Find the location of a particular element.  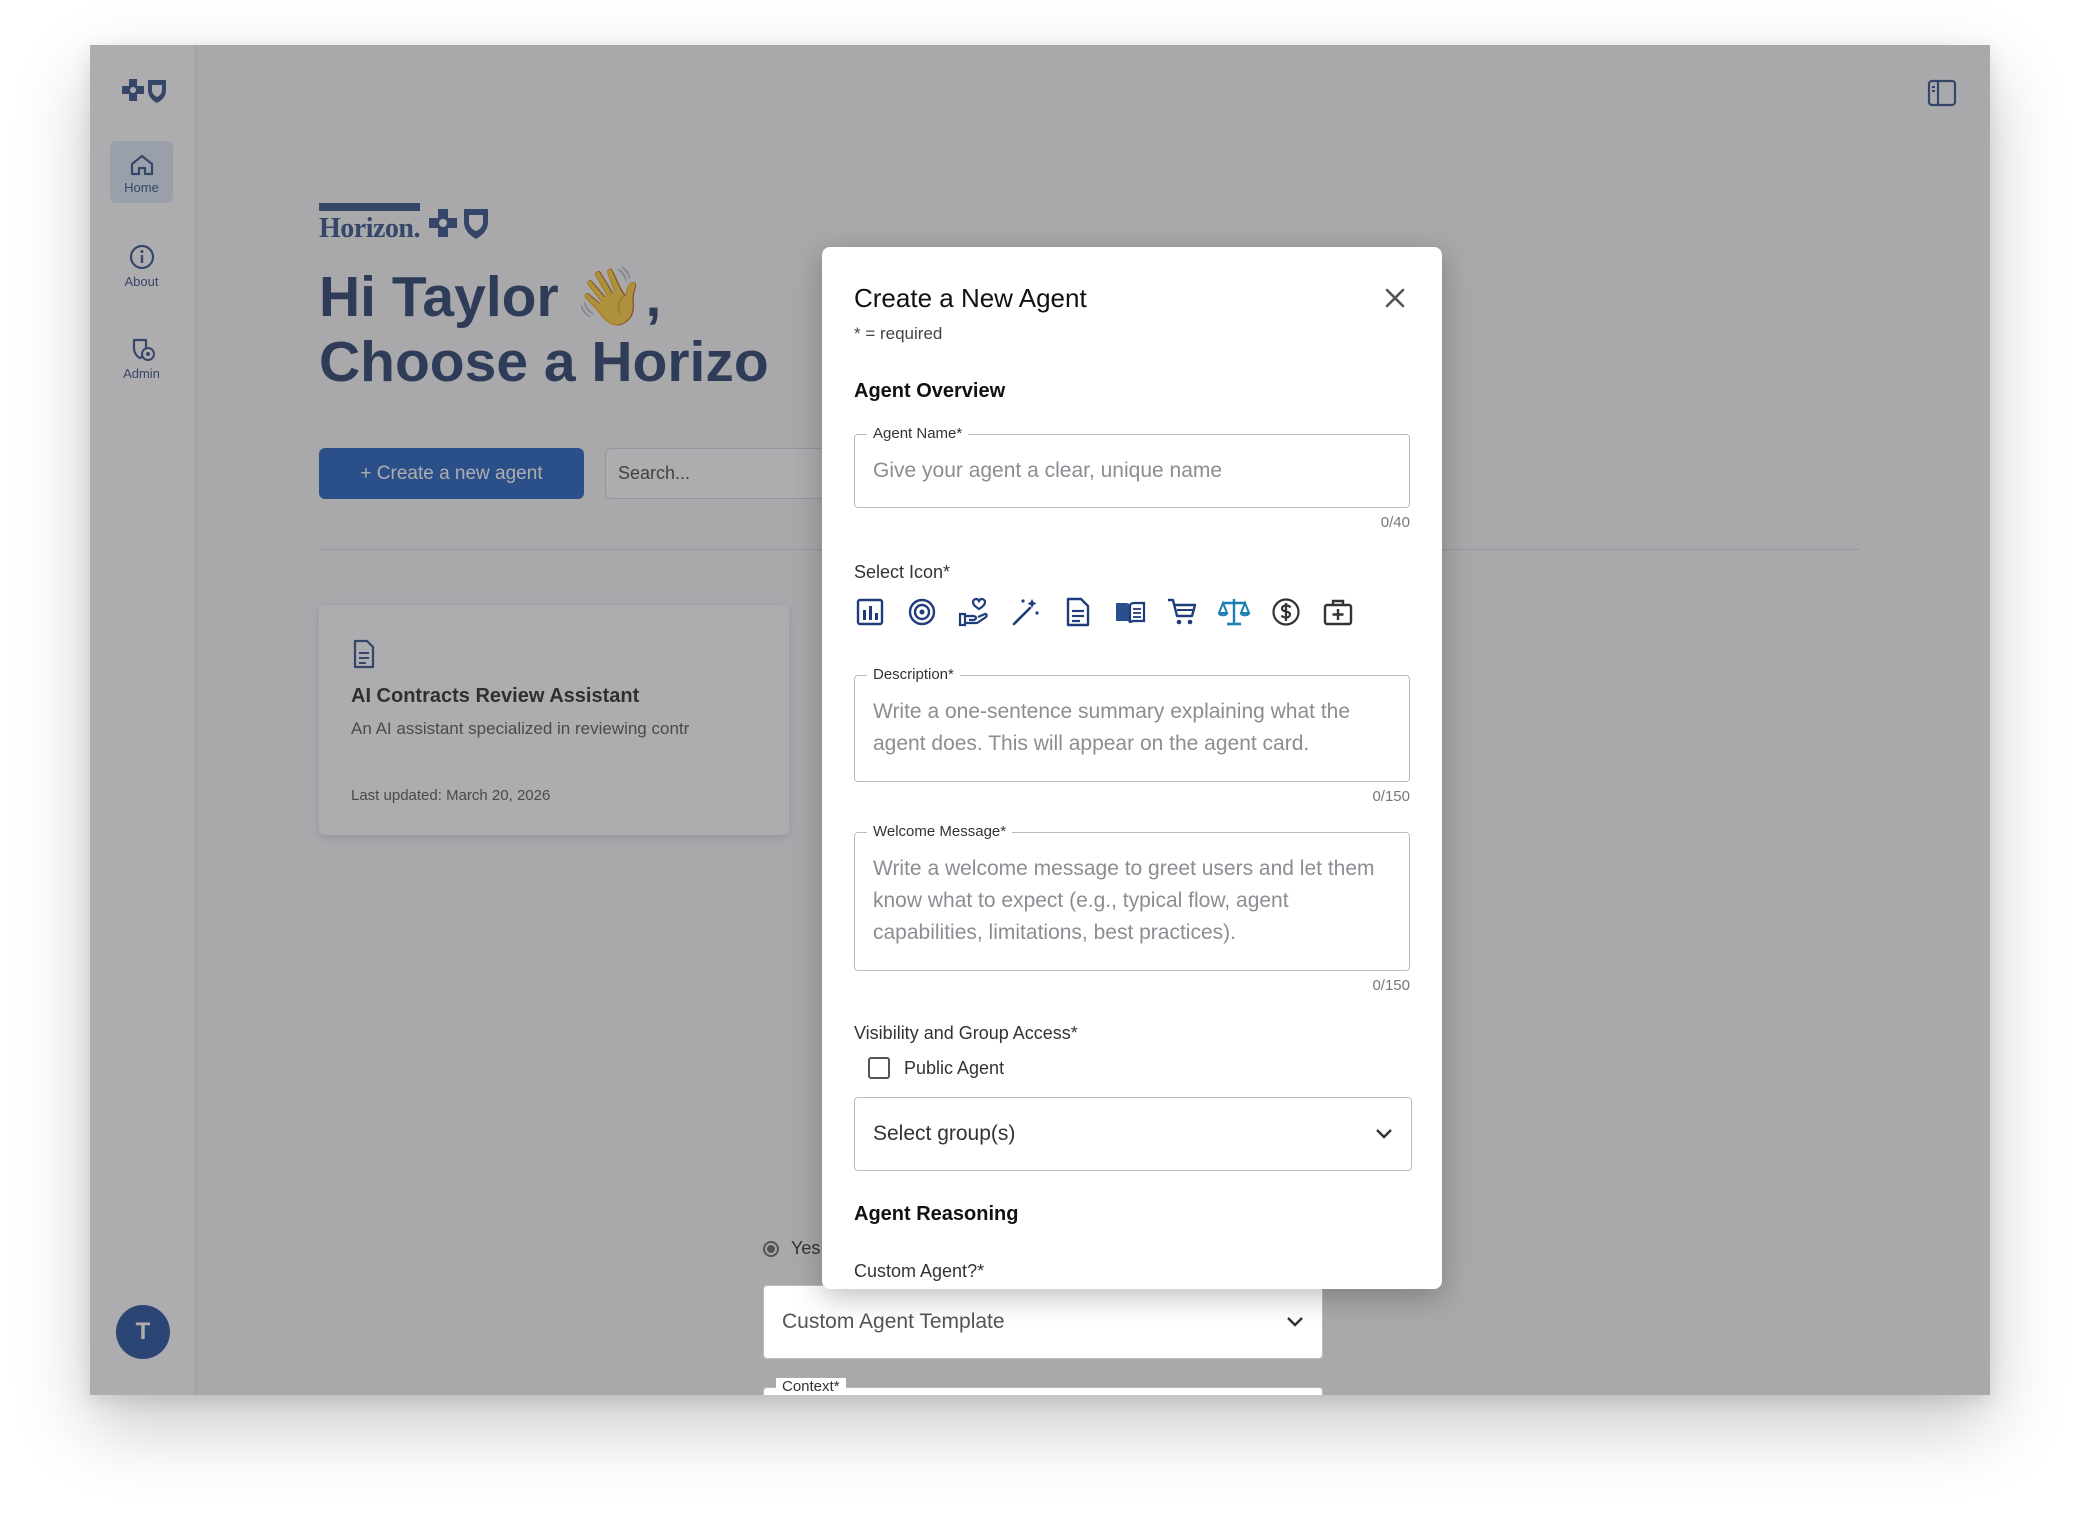

group-select: Select group(s) is located at coordinates (1133, 1134).